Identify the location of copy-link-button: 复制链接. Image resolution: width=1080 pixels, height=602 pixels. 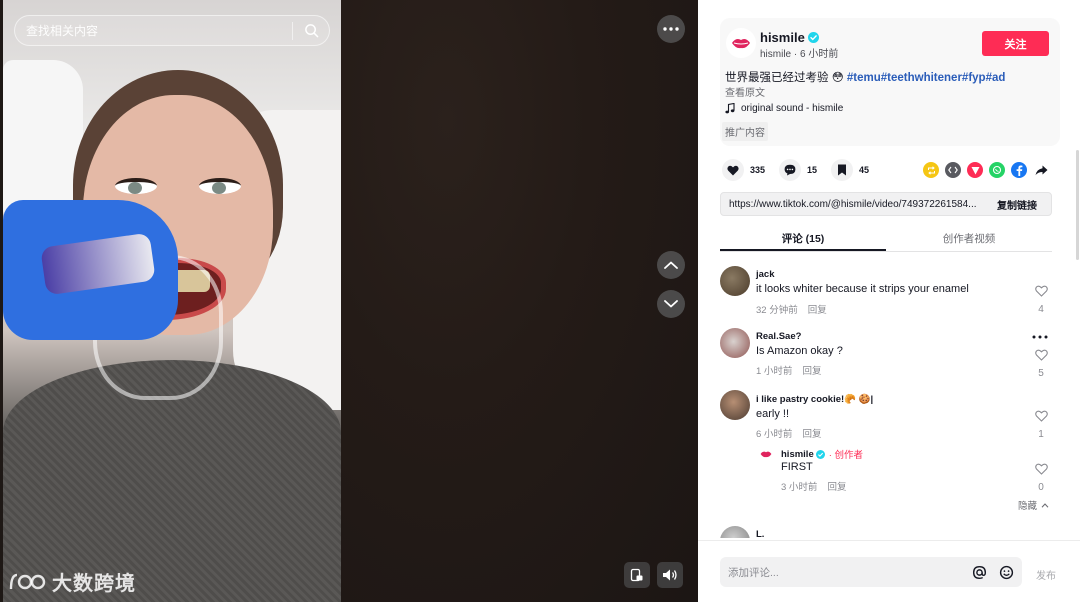
(1021, 204).